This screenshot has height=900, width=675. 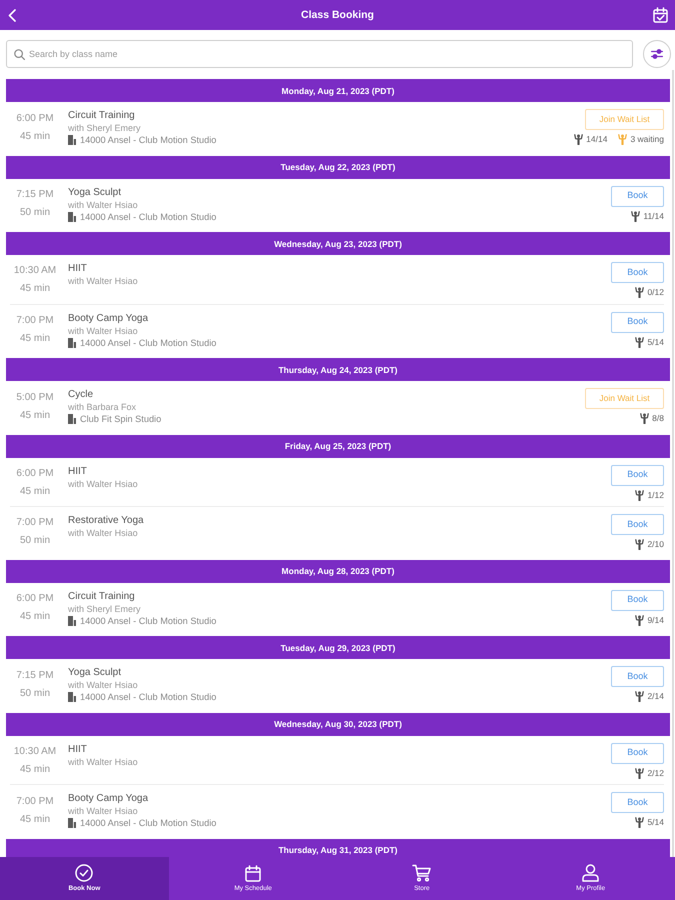 What do you see at coordinates (81, 394) in the screenshot?
I see `class-name: Cycle` at bounding box center [81, 394].